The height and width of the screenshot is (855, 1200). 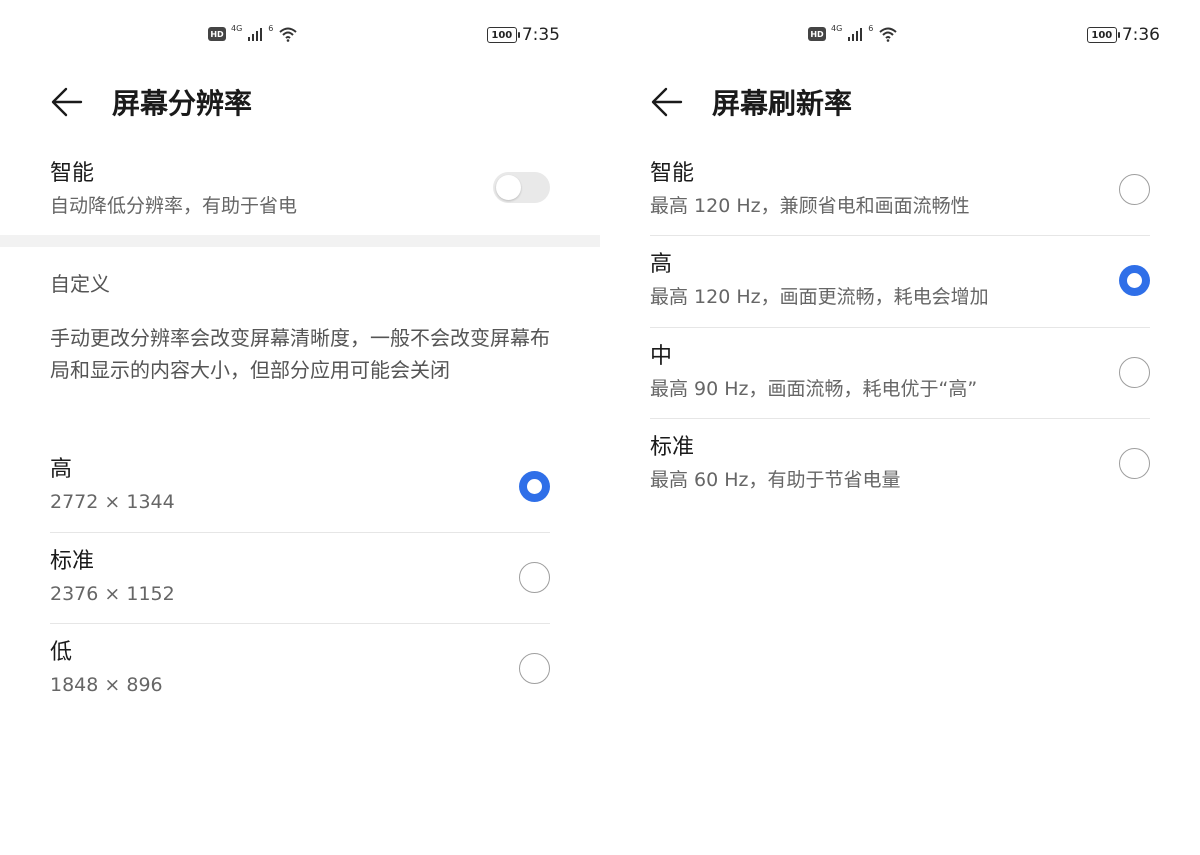 I want to click on page-title: 屏幕刷新率, so click(x=782, y=103).